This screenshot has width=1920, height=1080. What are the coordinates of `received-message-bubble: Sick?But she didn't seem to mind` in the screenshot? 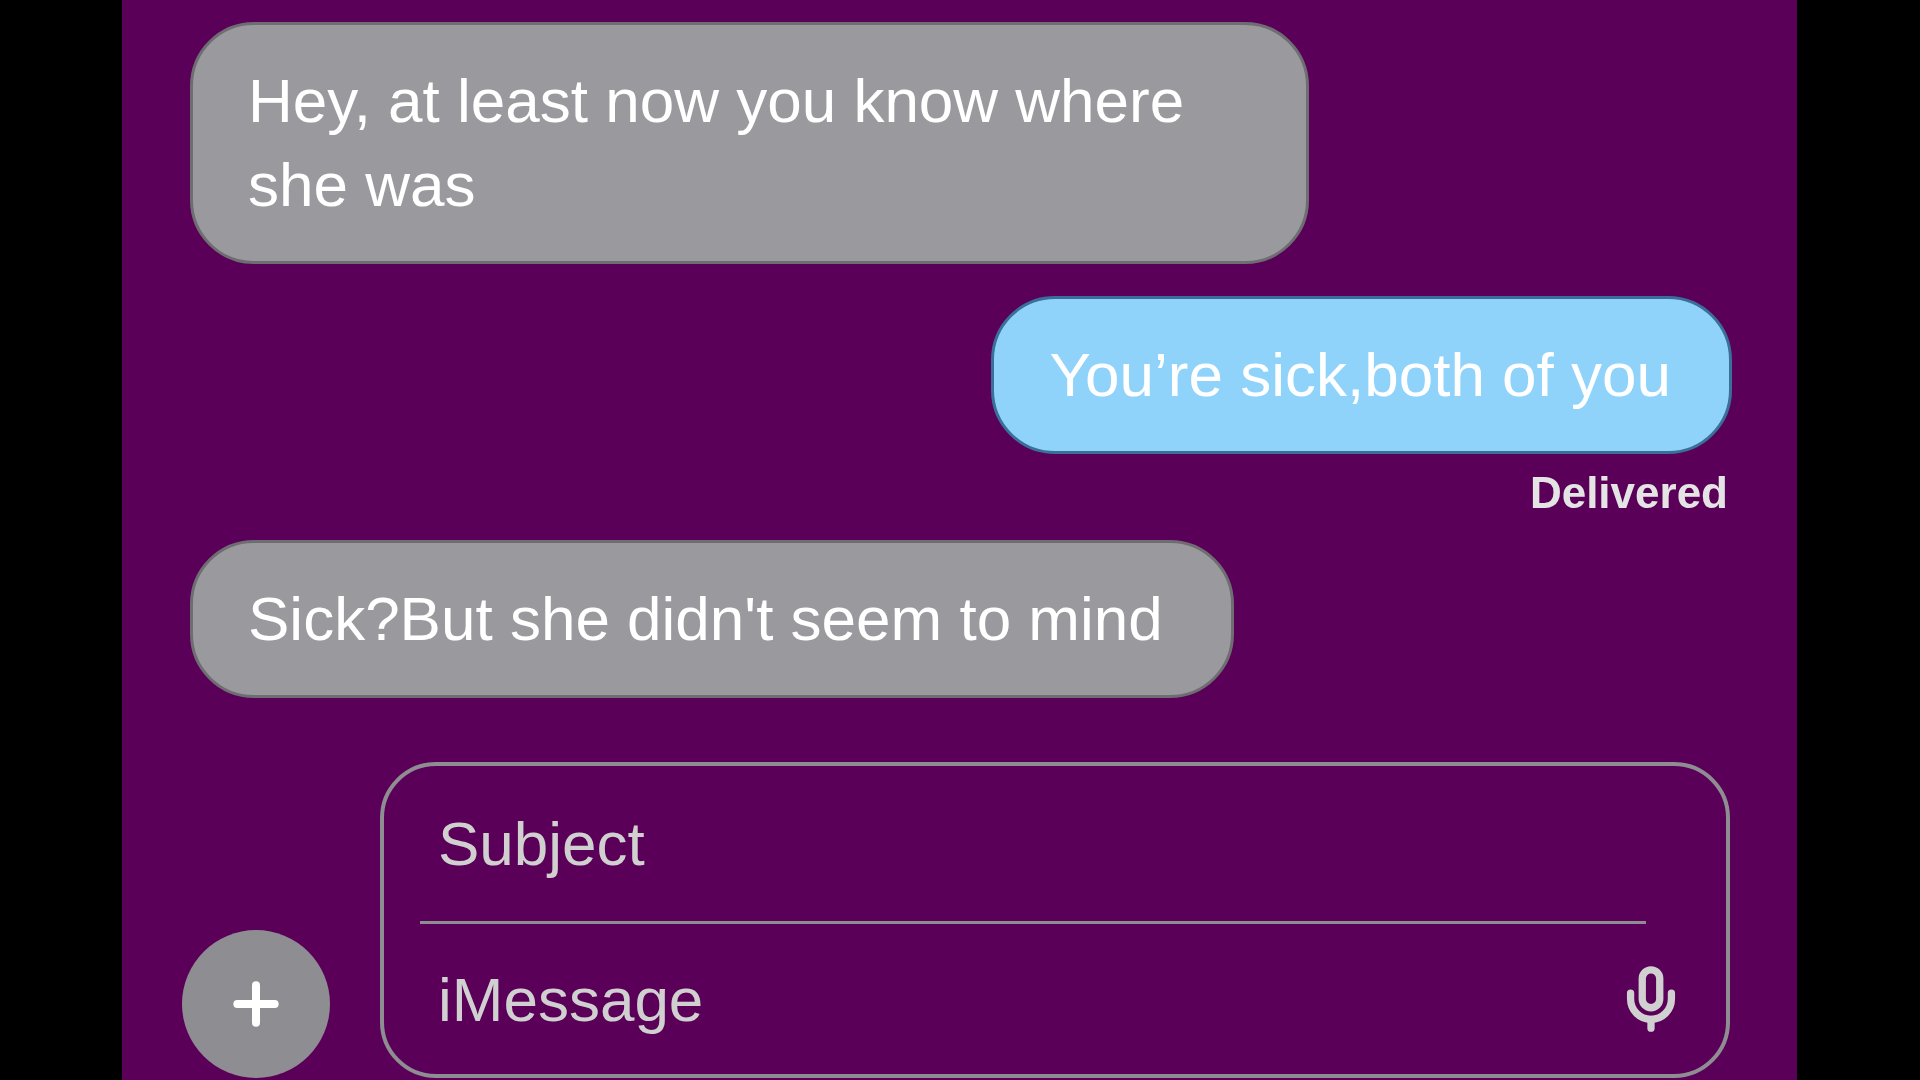 It's located at (712, 619).